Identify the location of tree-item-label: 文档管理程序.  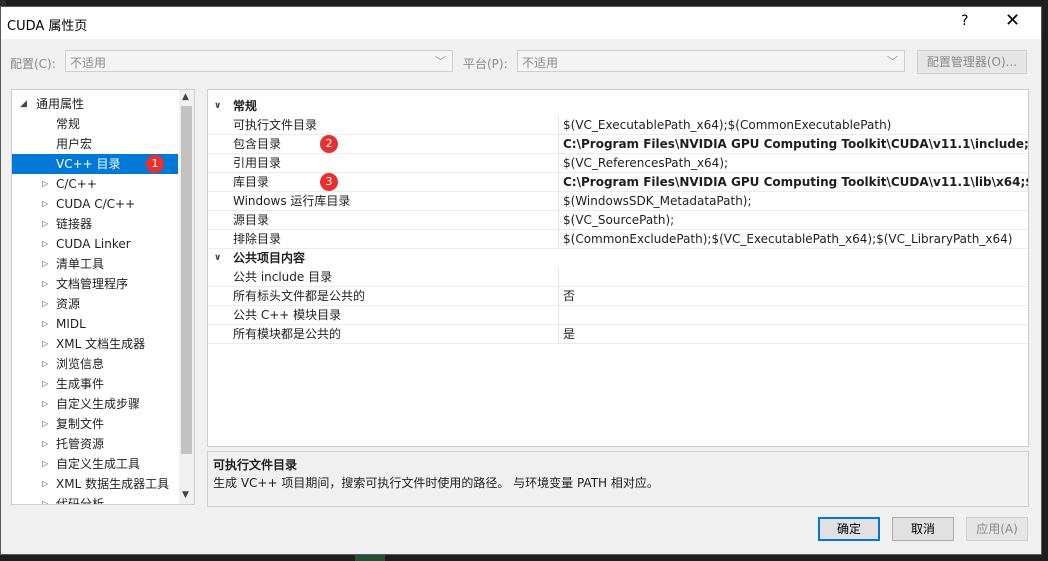
(92, 284).